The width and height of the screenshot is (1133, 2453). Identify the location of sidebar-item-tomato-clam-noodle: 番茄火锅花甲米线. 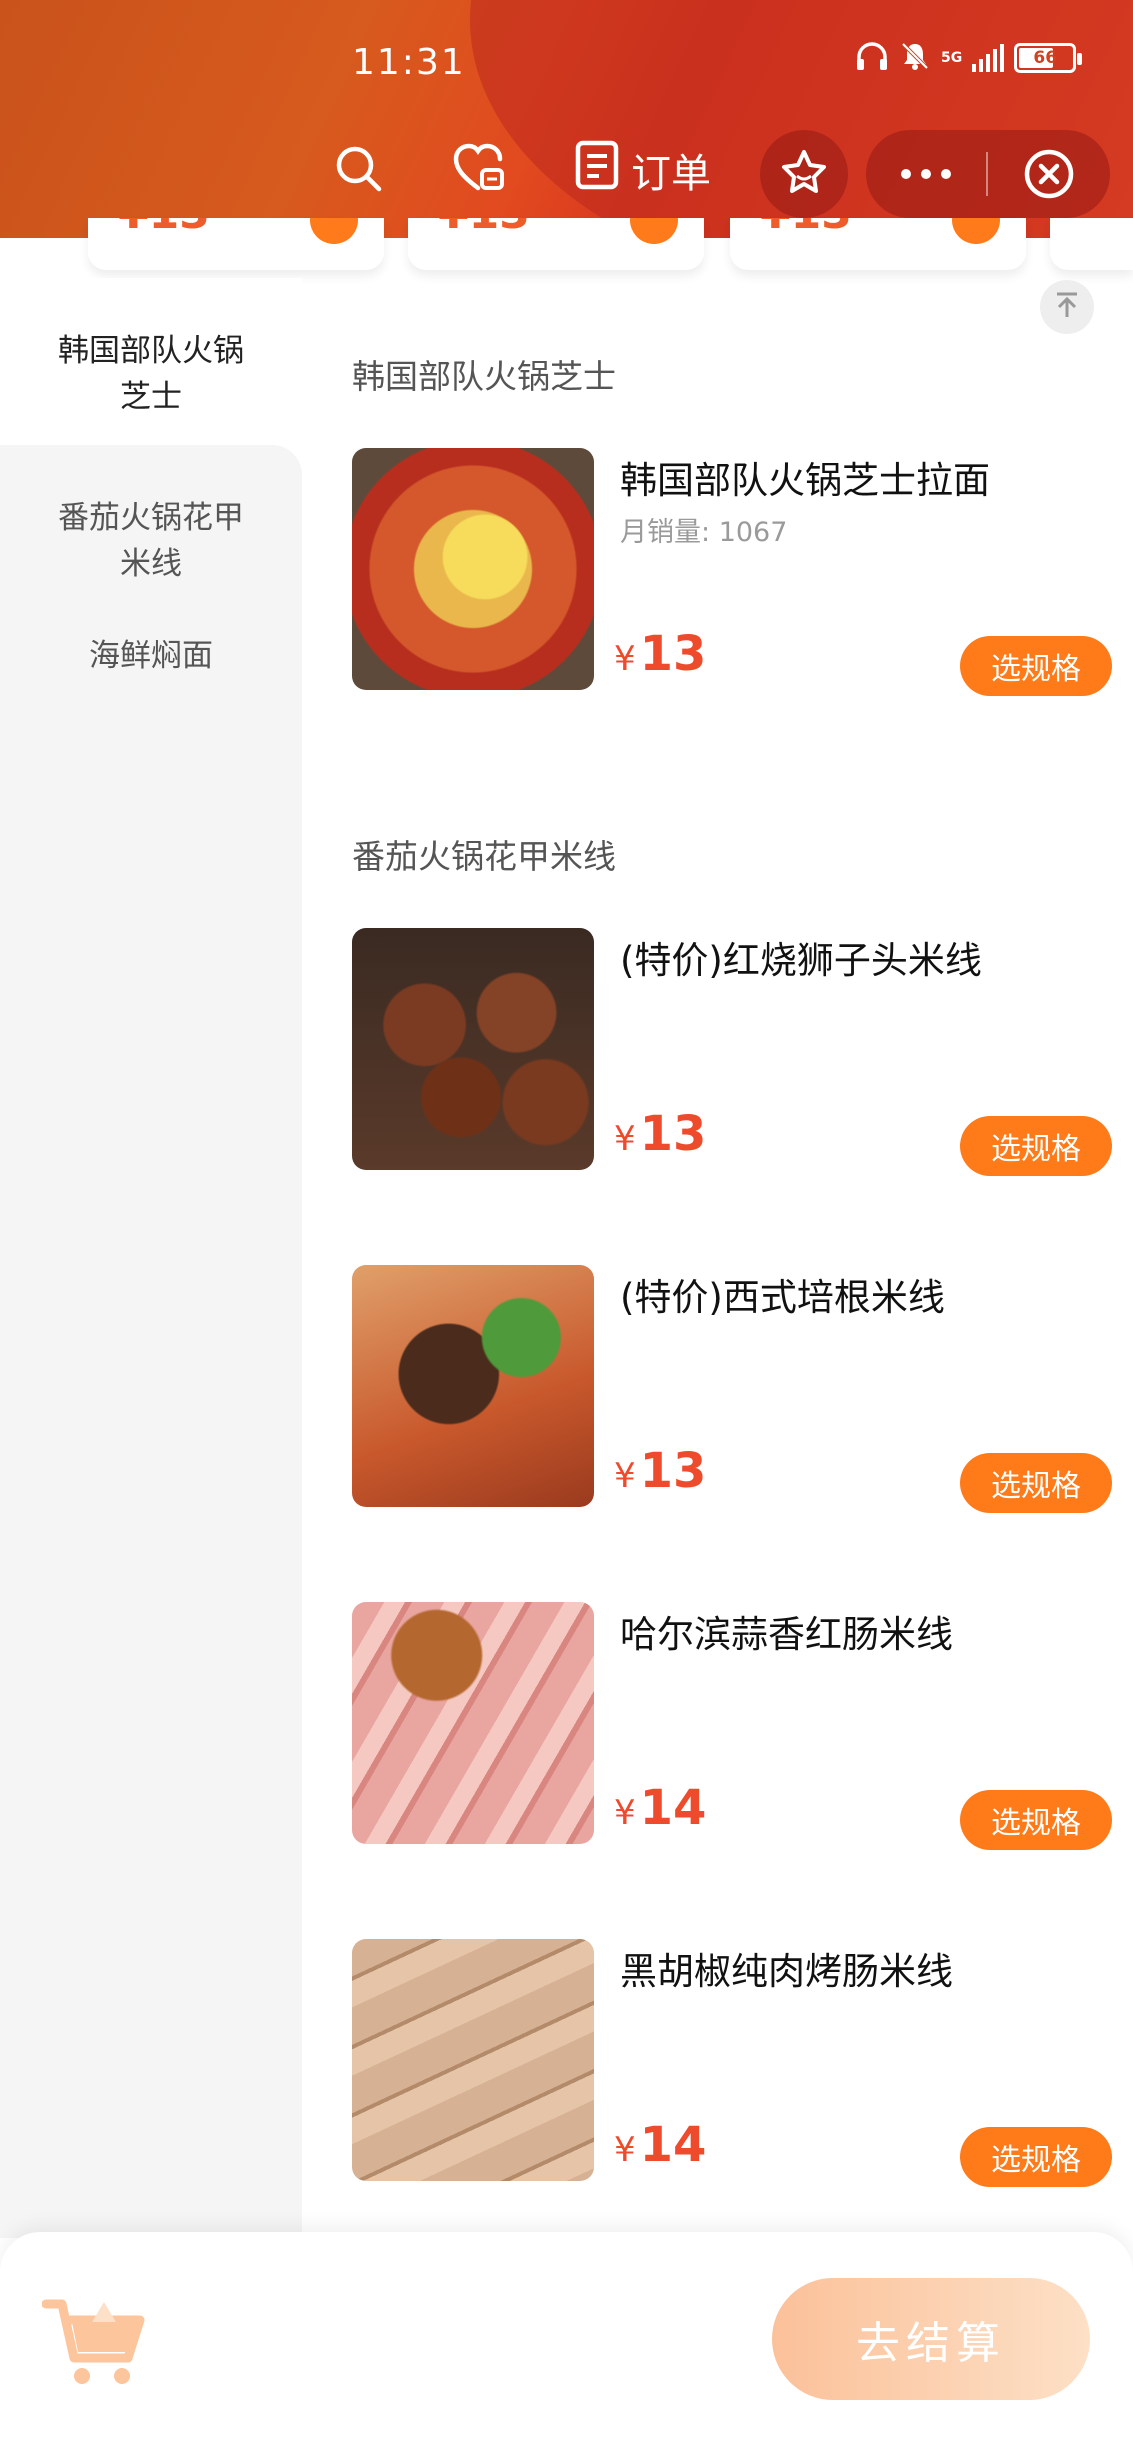
(151, 520).